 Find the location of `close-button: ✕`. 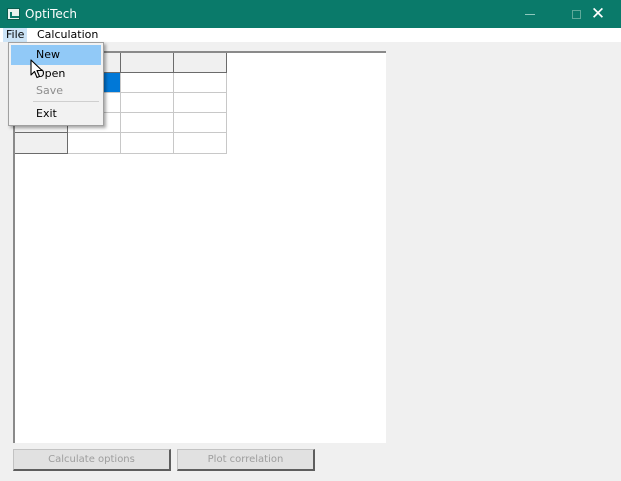

close-button: ✕ is located at coordinates (598, 14).